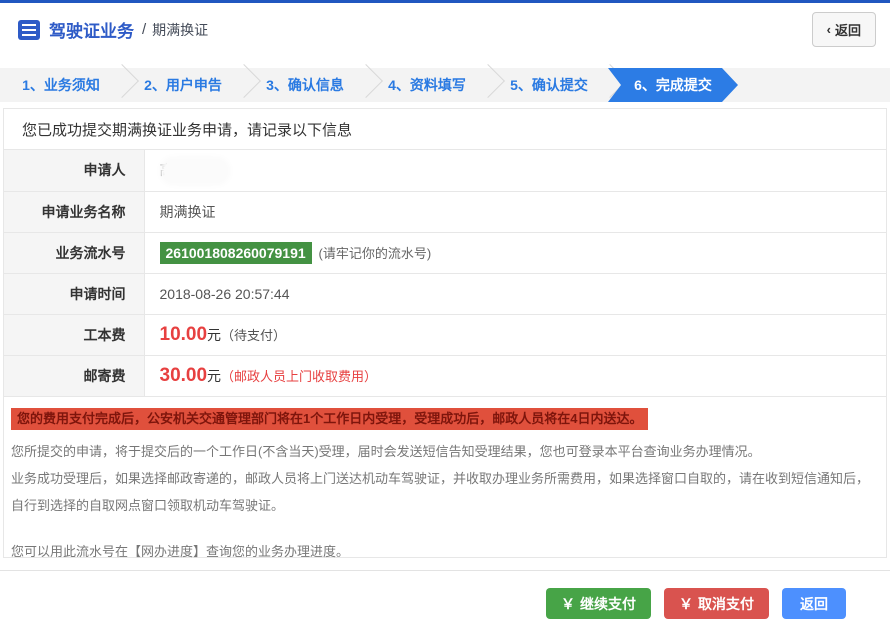  I want to click on list-icon, so click(29, 29).